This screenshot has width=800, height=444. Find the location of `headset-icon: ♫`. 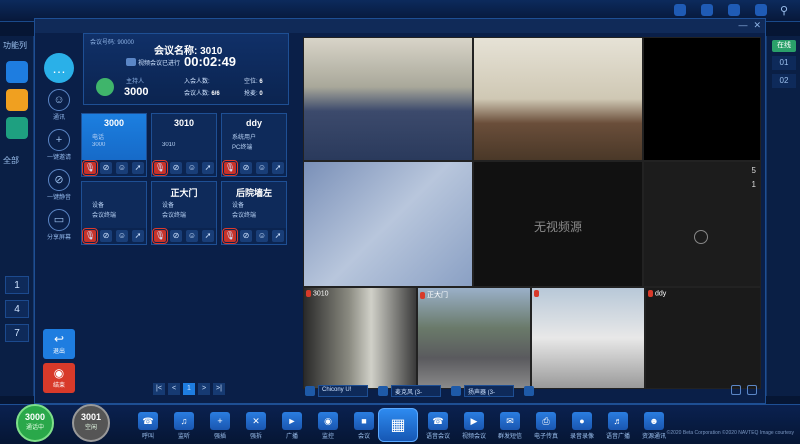

headset-icon: ♫ is located at coordinates (184, 421).